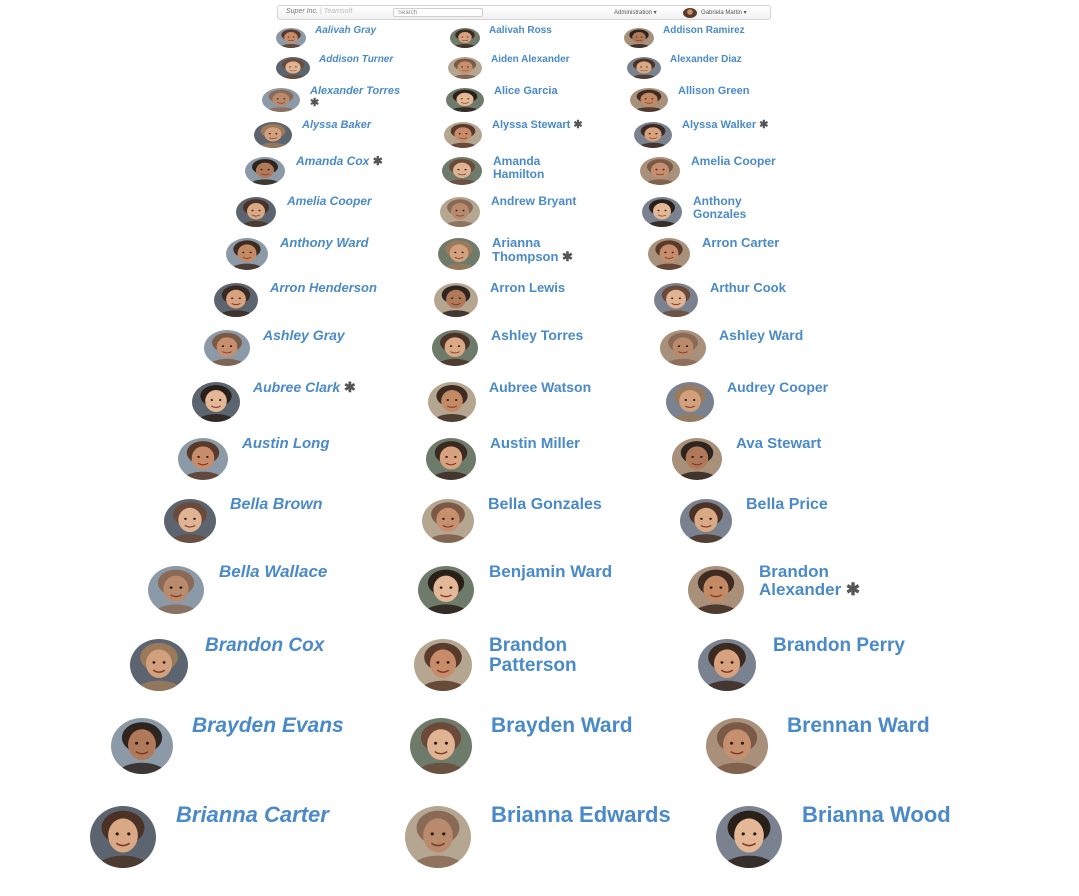 The image size is (1079, 896). What do you see at coordinates (876, 814) in the screenshot?
I see `person-name-link: Brianna Wood` at bounding box center [876, 814].